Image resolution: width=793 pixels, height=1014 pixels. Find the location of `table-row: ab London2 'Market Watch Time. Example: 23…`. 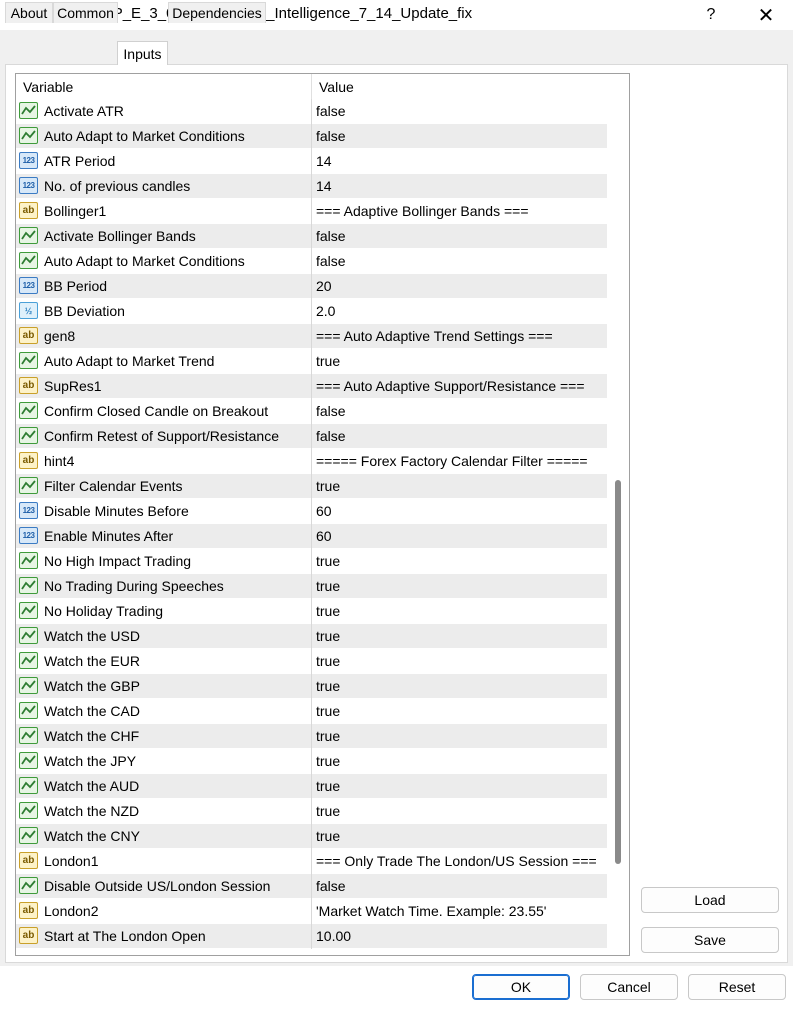

table-row: ab London2 'Market Watch Time. Example: 23… is located at coordinates (312, 911).